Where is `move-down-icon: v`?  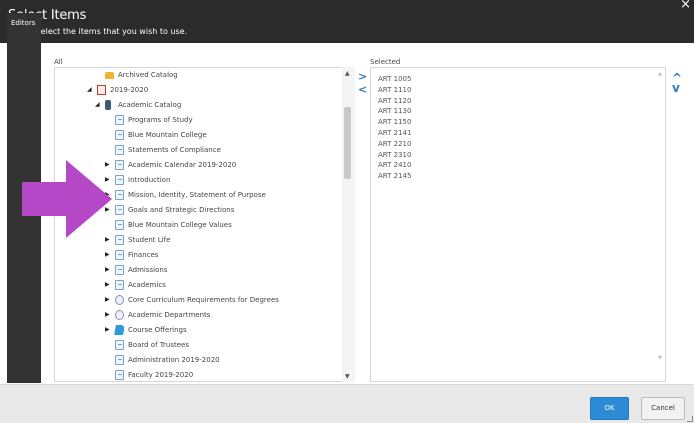
move-down-icon: v is located at coordinates (676, 88).